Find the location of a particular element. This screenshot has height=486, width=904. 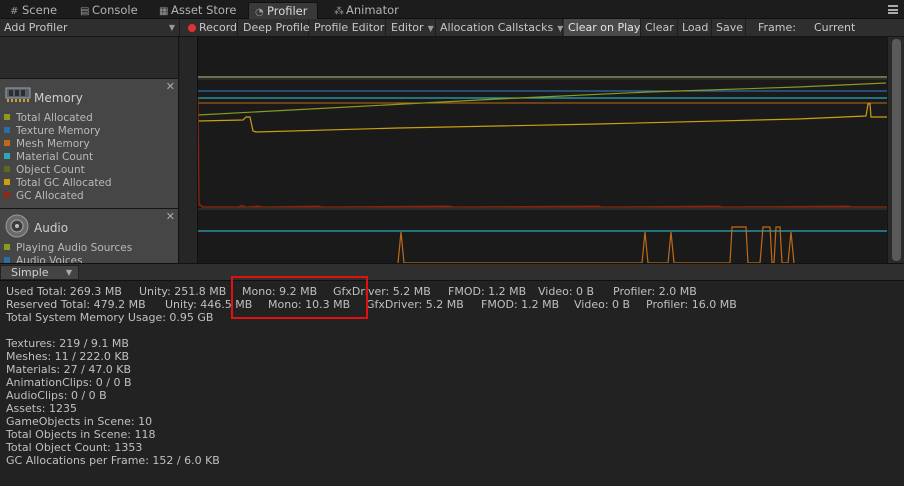

stat-audio-clips: AudioClips: 0 / 0 B is located at coordinates (56, 395).